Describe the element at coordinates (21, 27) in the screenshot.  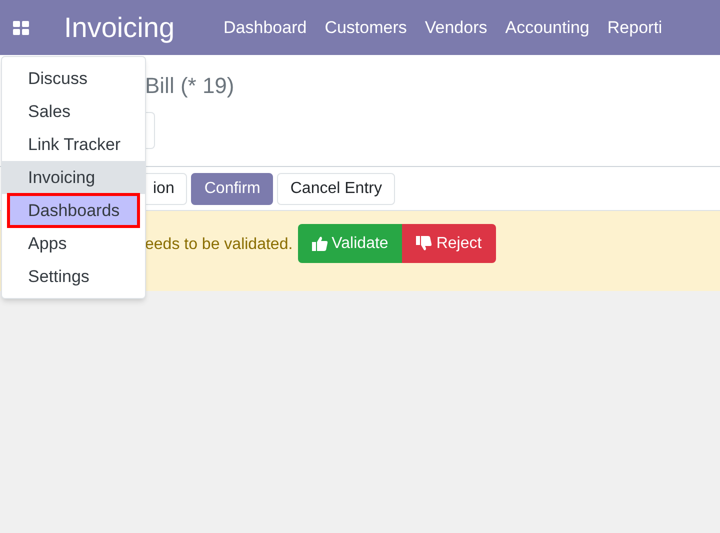
I see `grid-menu-icon` at that location.